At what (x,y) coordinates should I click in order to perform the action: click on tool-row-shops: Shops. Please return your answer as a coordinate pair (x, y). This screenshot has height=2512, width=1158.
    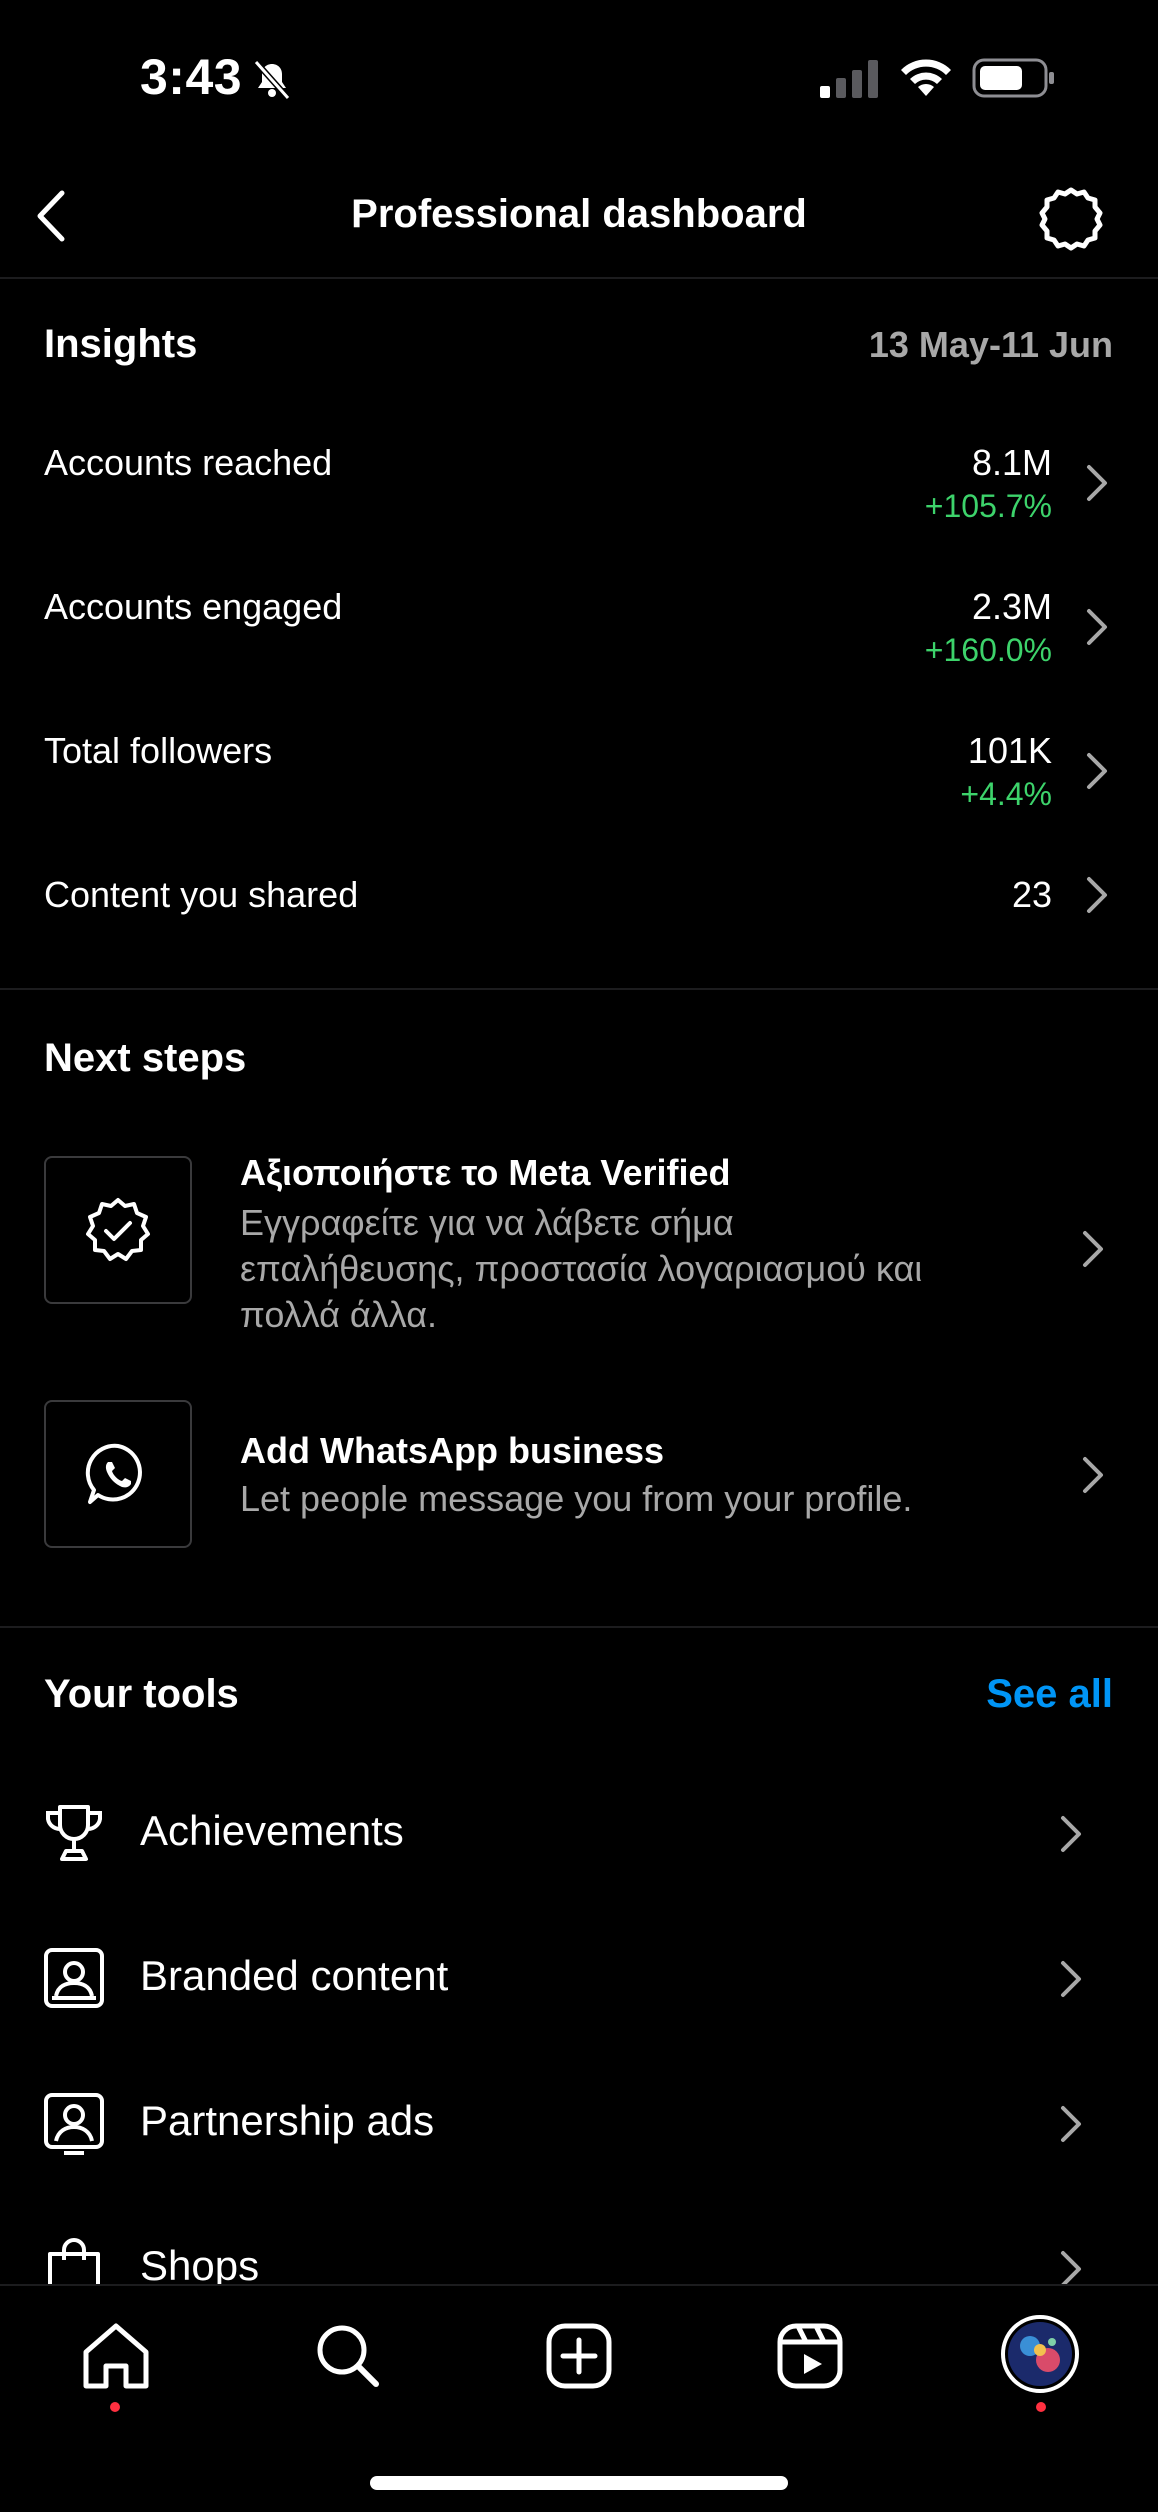
    Looking at the image, I should click on (579, 2242).